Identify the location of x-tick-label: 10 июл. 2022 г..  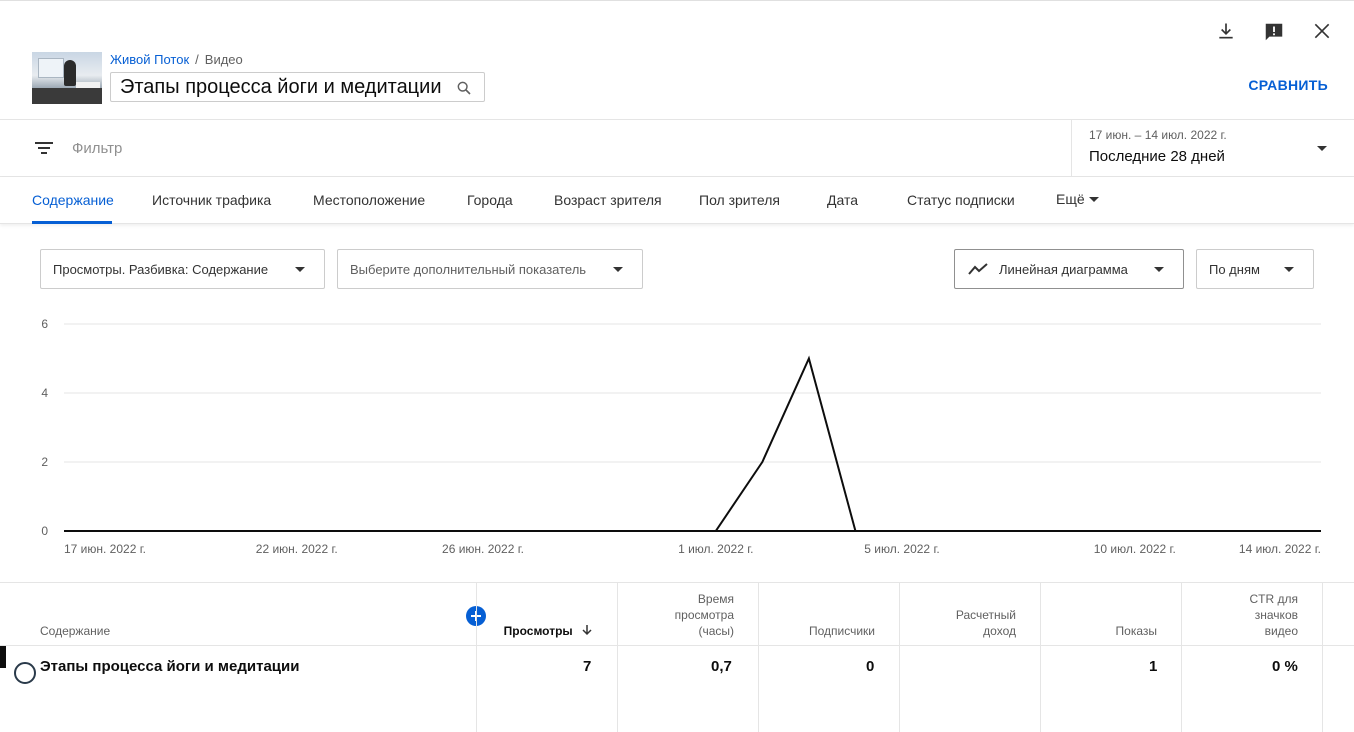
(1135, 549).